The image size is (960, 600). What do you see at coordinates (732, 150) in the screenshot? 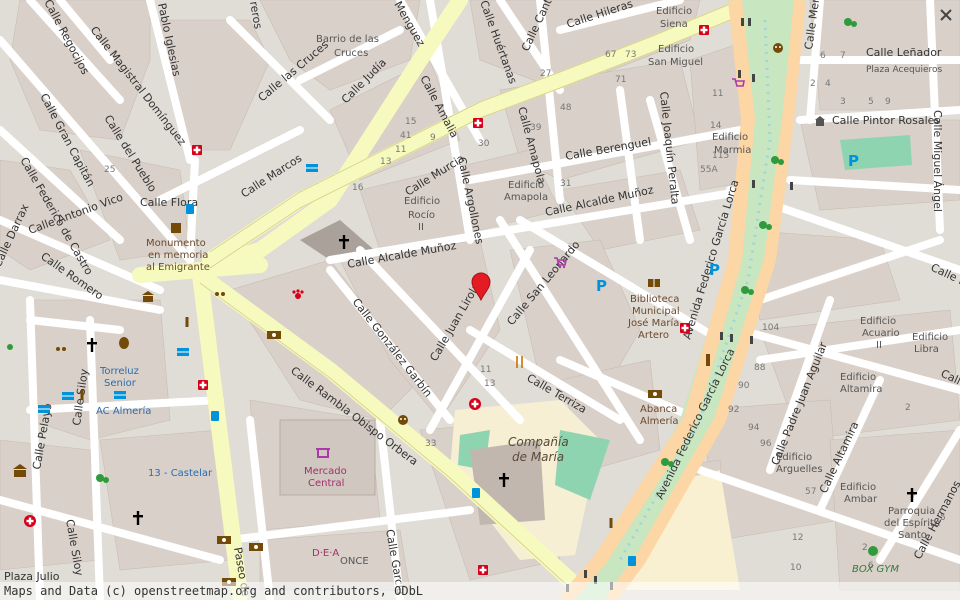
I see `place-marmia-2: Marmia` at bounding box center [732, 150].